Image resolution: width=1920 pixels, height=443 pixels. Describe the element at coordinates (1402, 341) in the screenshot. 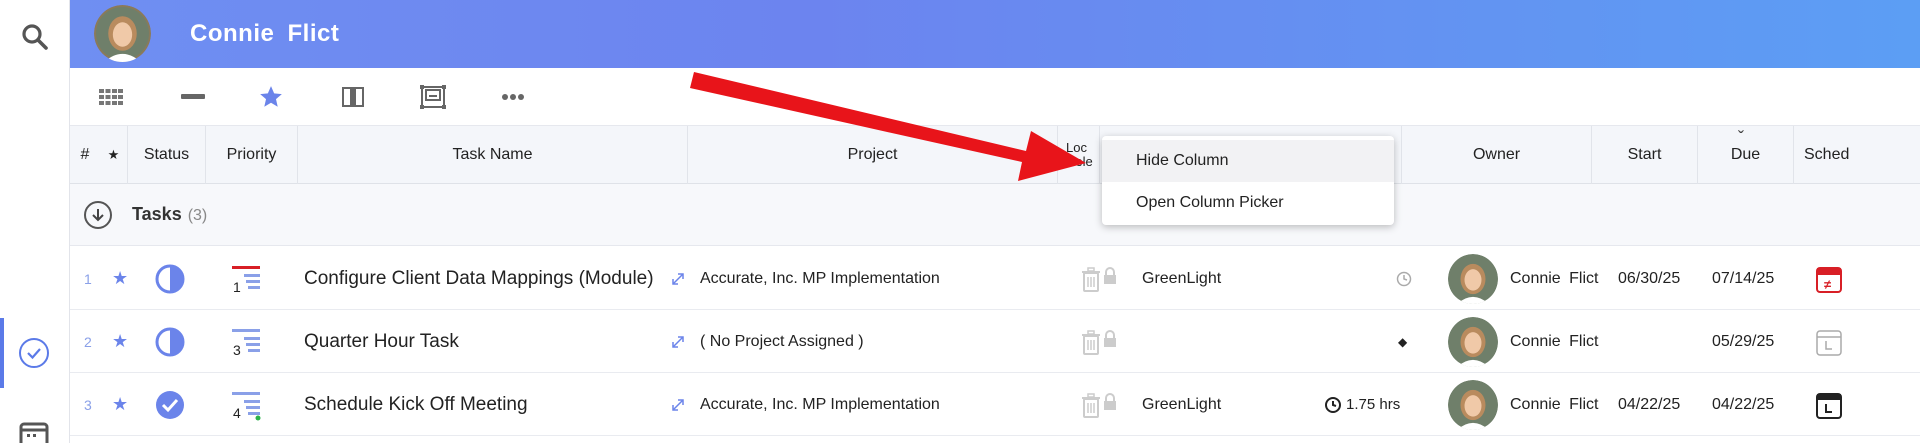

I see `time-log-marker: ◆` at that location.